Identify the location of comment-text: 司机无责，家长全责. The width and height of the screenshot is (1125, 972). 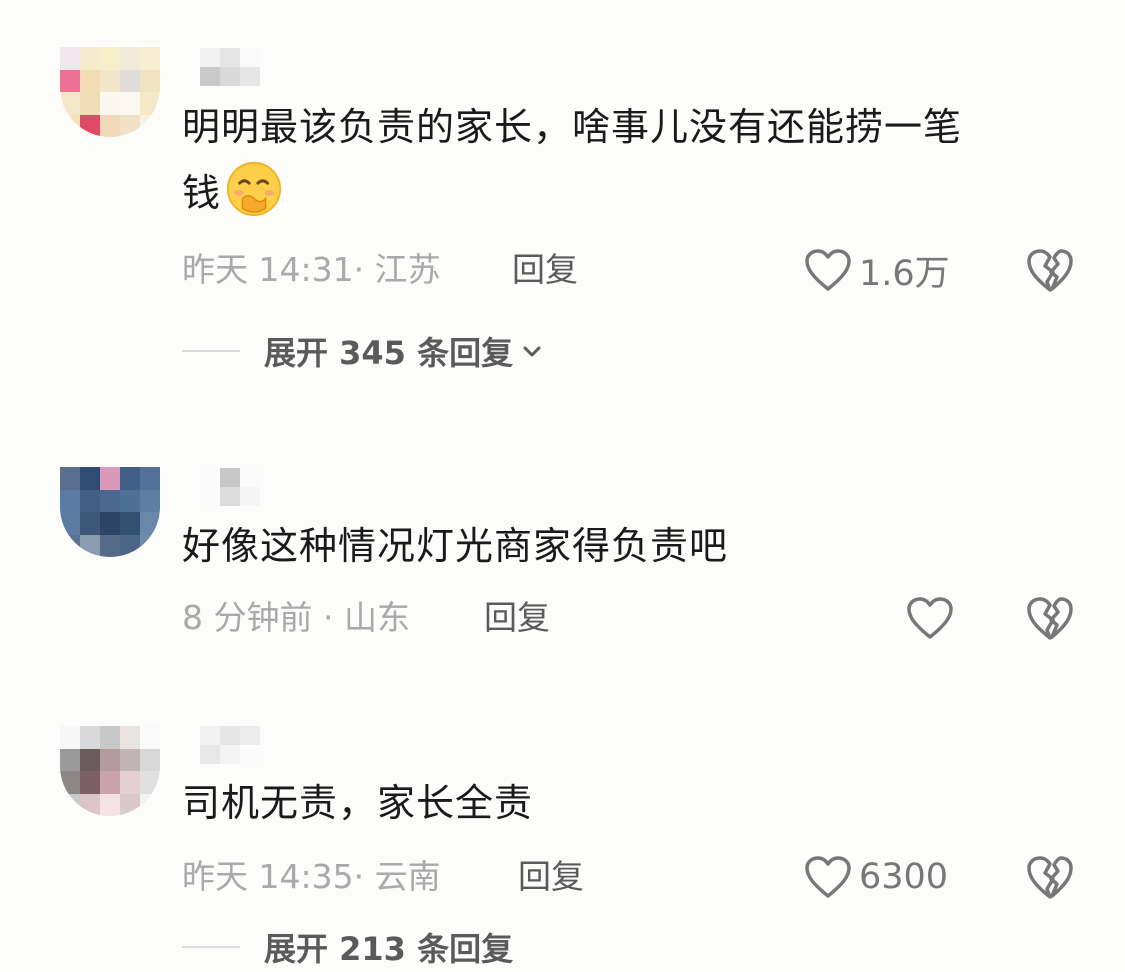
(358, 803).